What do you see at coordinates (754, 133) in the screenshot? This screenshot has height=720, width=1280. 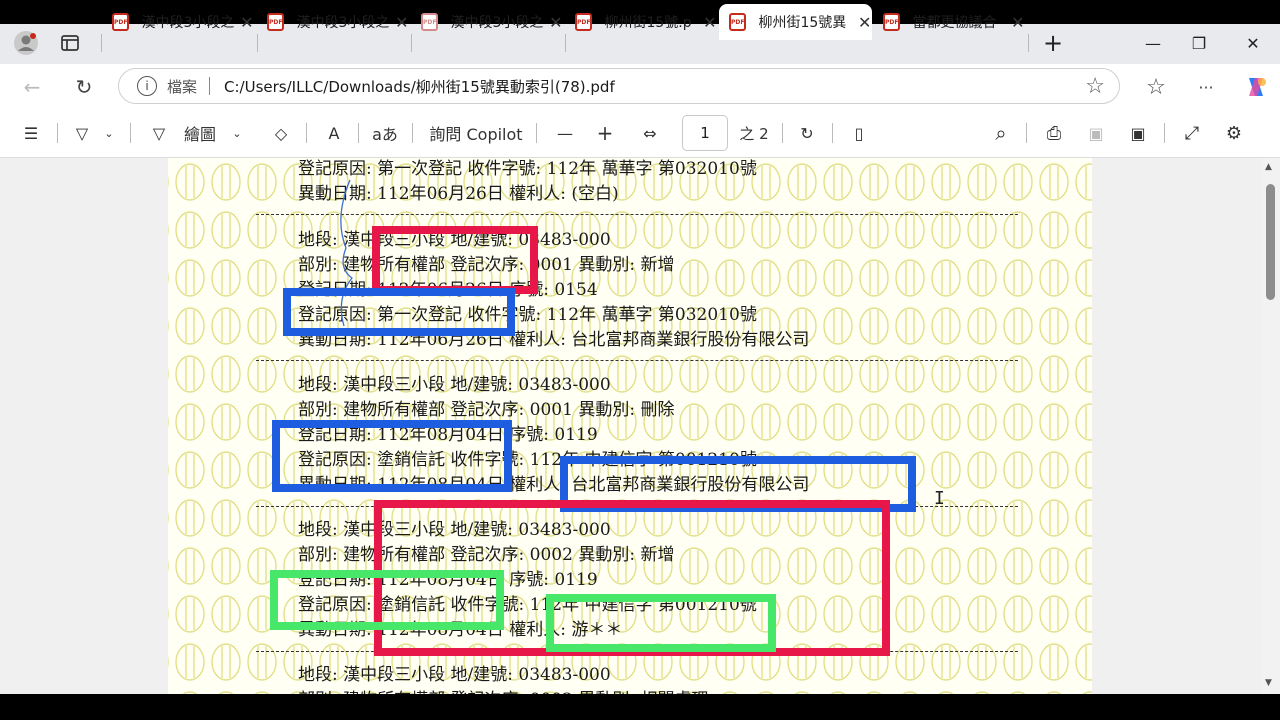 I see `page-total-label: 之 2` at bounding box center [754, 133].